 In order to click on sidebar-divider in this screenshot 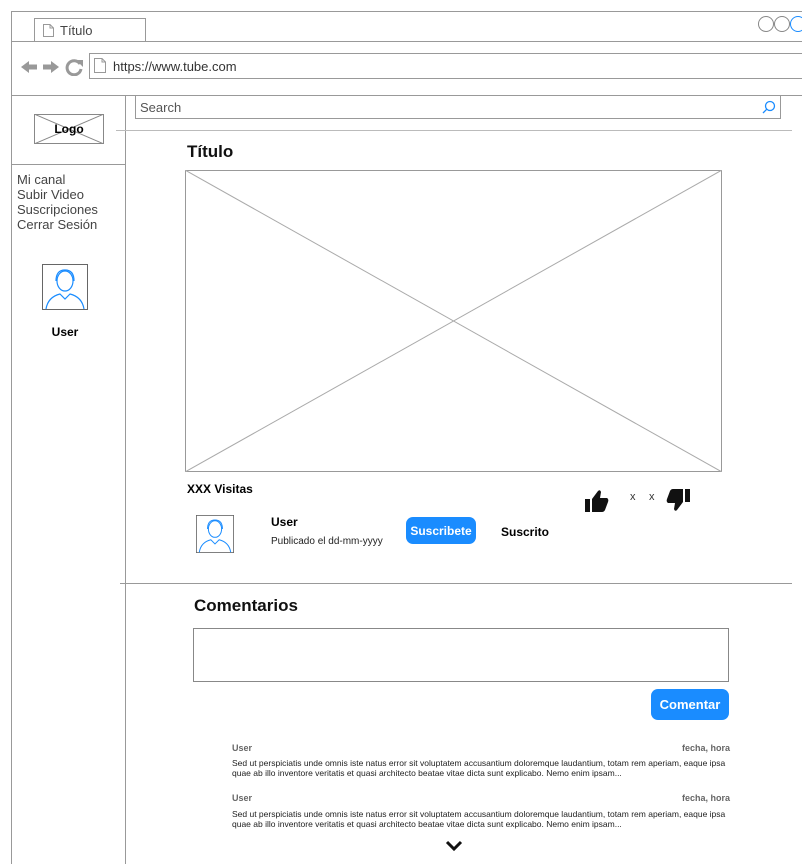, I will do `click(69, 164)`.